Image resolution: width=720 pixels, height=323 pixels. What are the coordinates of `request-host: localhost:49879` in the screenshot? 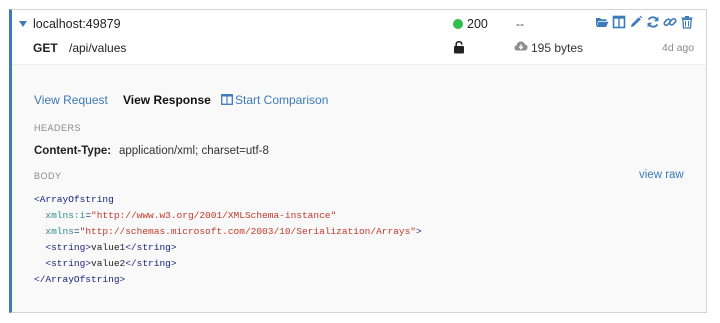 It's located at (77, 24).